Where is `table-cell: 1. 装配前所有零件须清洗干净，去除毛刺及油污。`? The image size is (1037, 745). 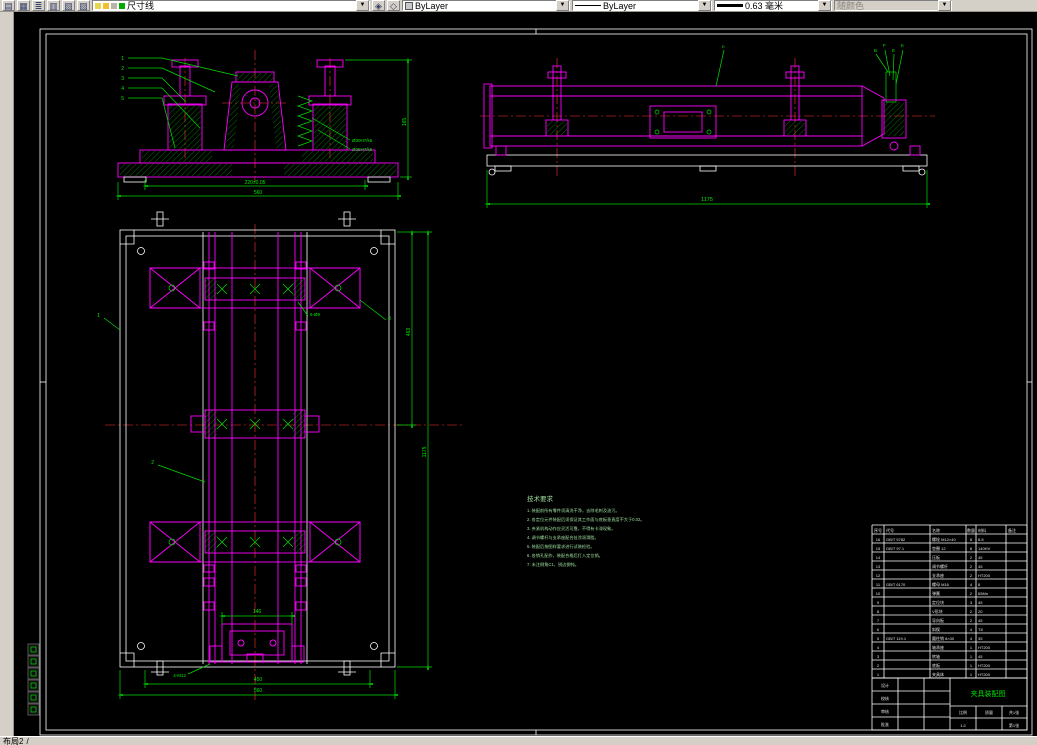 table-cell: 1. 装配前所有零件须清洗干净，去除毛刺及油污。 is located at coordinates (573, 510).